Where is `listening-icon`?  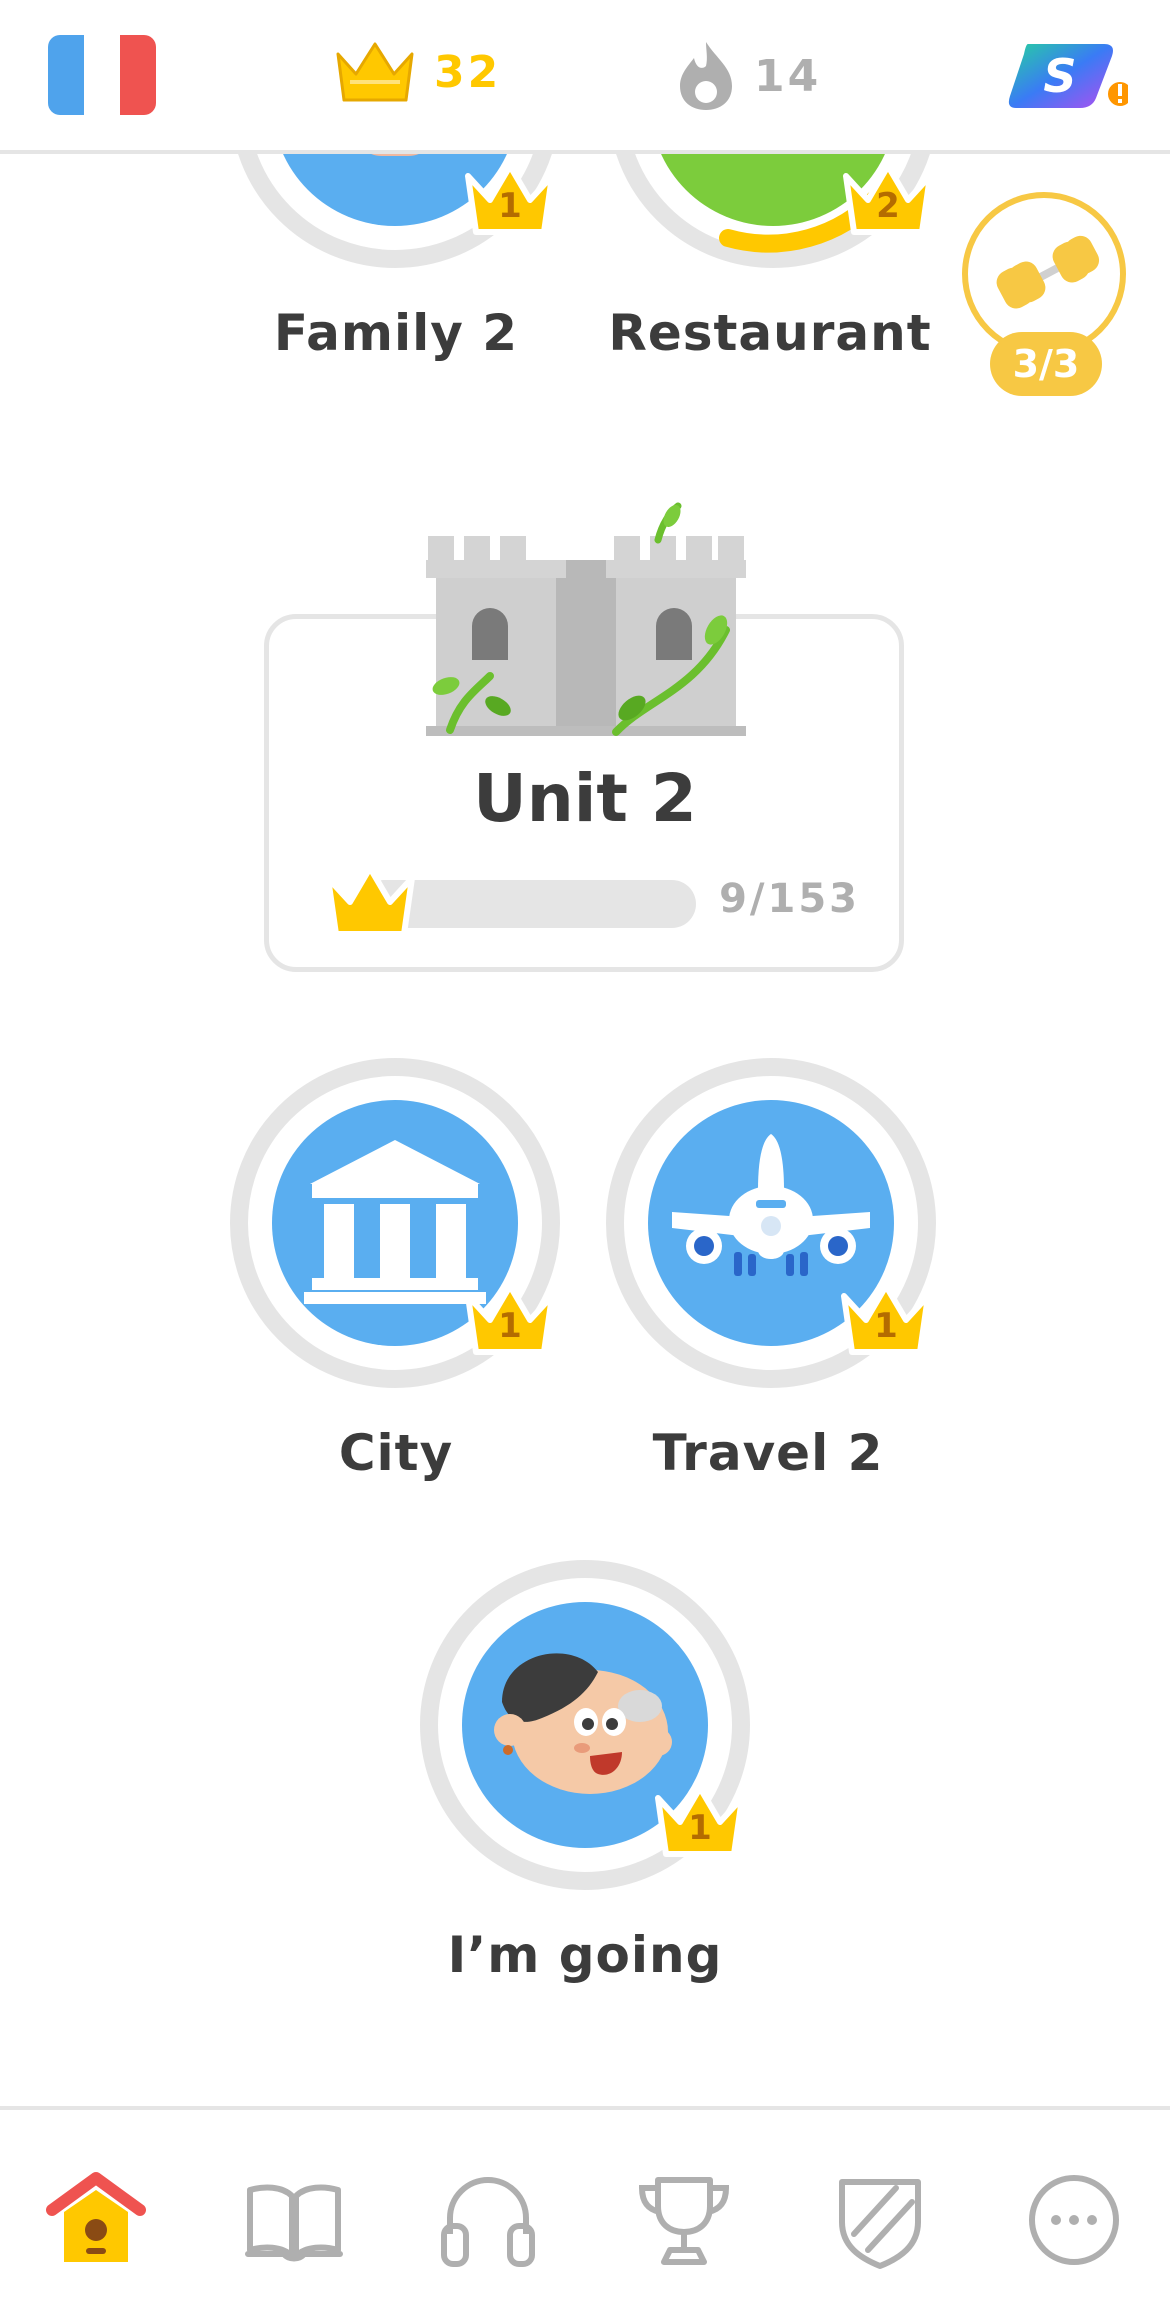
listening-icon is located at coordinates (488, 2220).